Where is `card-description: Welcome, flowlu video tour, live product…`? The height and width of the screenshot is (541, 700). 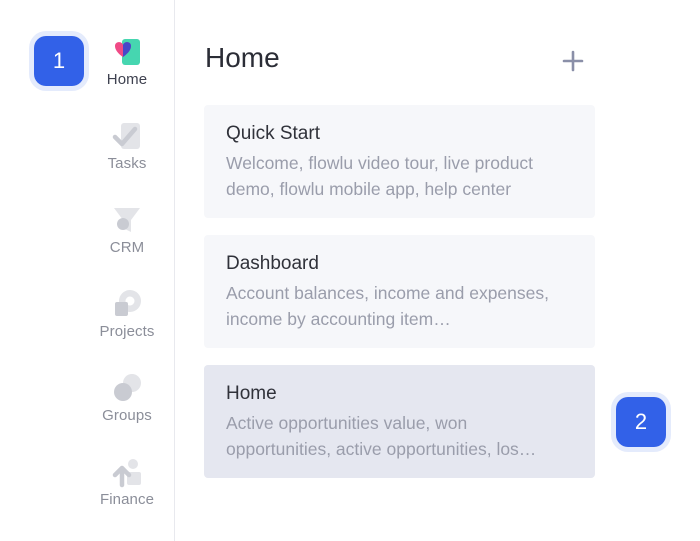
card-description: Welcome, flowlu video tour, live product… is located at coordinates (380, 176).